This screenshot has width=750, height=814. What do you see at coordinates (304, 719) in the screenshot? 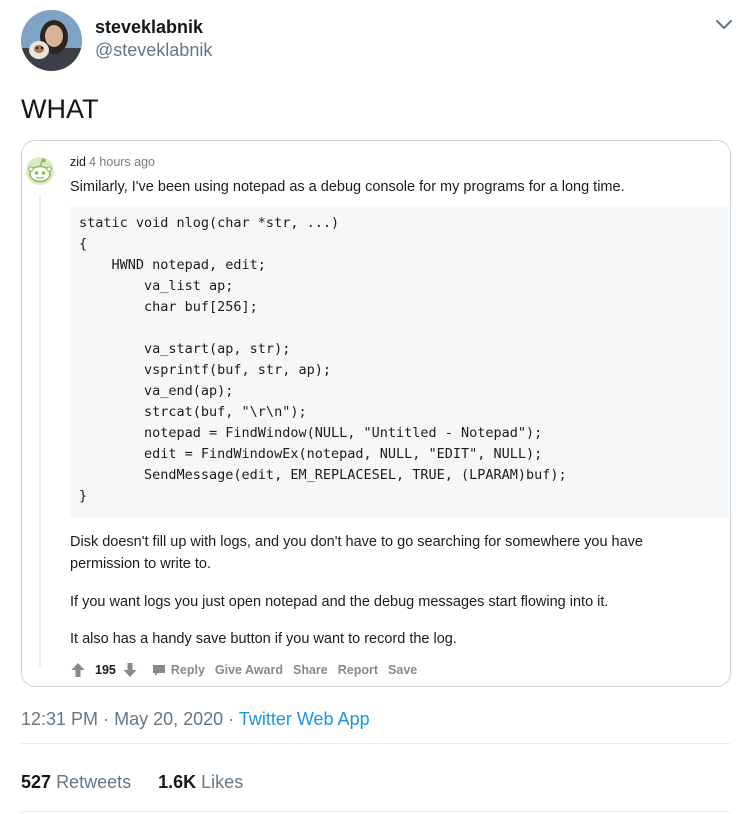
I see `tweet-source-link: Twitter Web App` at bounding box center [304, 719].